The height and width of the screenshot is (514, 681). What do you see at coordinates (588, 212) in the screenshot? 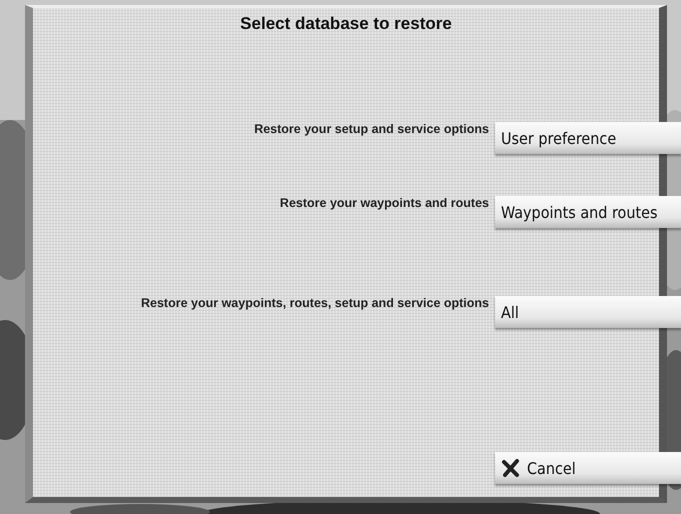
I see `restore-button: Waypoints and routes` at bounding box center [588, 212].